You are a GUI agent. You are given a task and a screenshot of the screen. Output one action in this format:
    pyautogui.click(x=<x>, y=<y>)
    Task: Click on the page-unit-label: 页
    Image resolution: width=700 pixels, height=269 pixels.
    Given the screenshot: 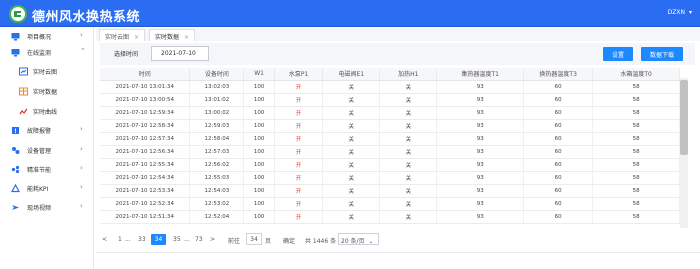 What is the action you would take?
    pyautogui.click(x=268, y=241)
    